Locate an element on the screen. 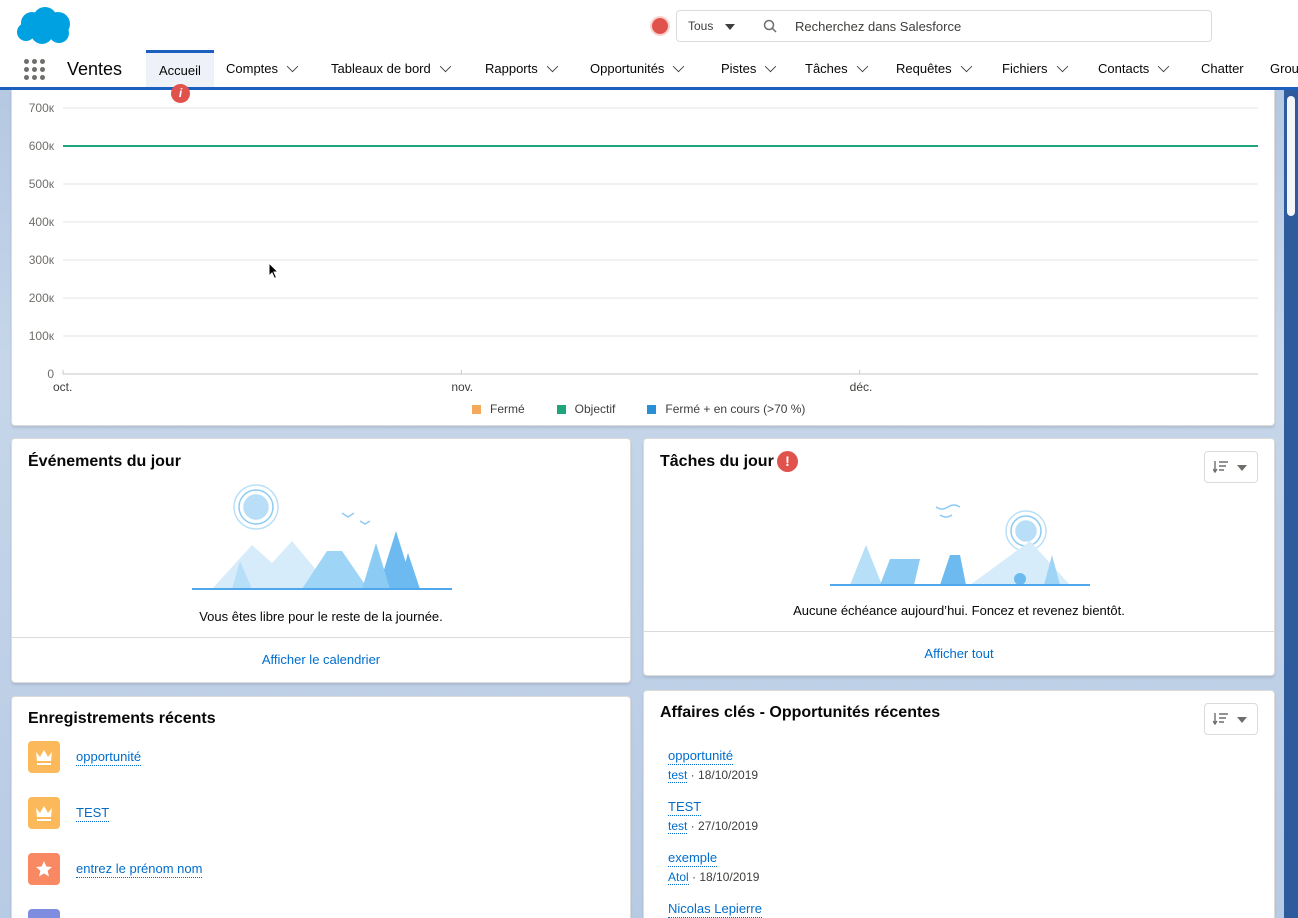 This screenshot has height=918, width=1298. x-tick-label: déc. is located at coordinates (861, 387).